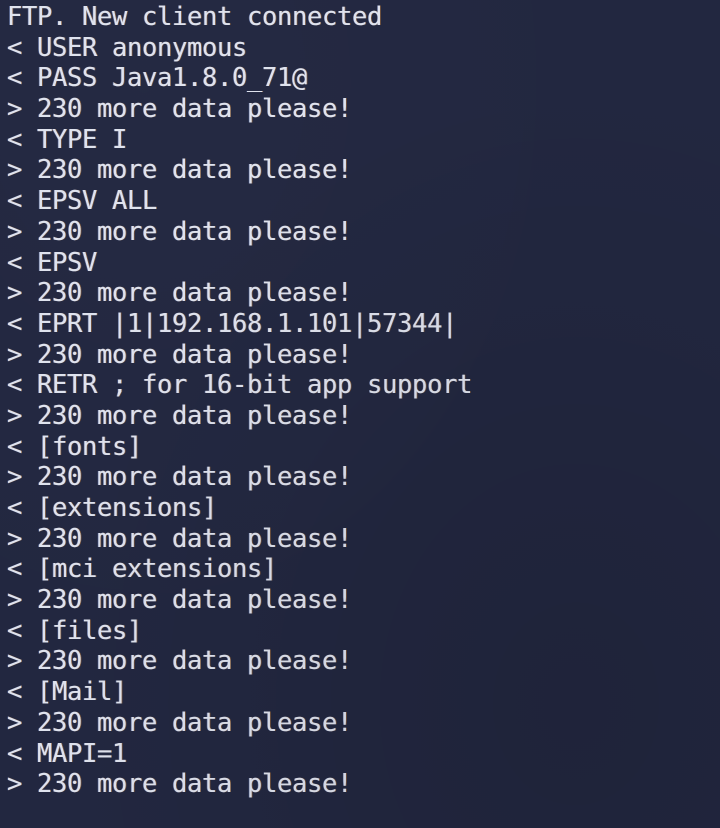  Describe the element at coordinates (75, 446) in the screenshot. I see `log-line-request: < [fonts]` at that location.